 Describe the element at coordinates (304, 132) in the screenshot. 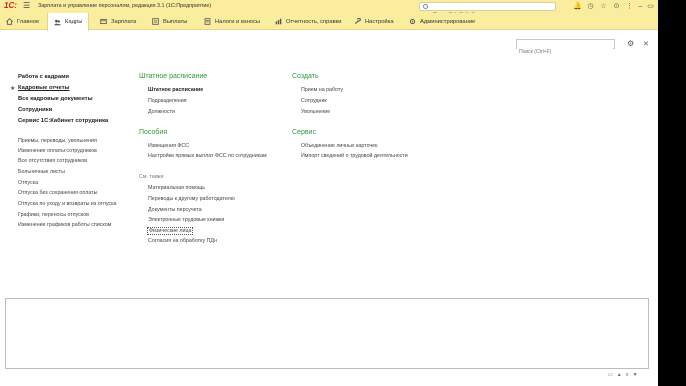

I see `group-service-title: Сервис` at that location.